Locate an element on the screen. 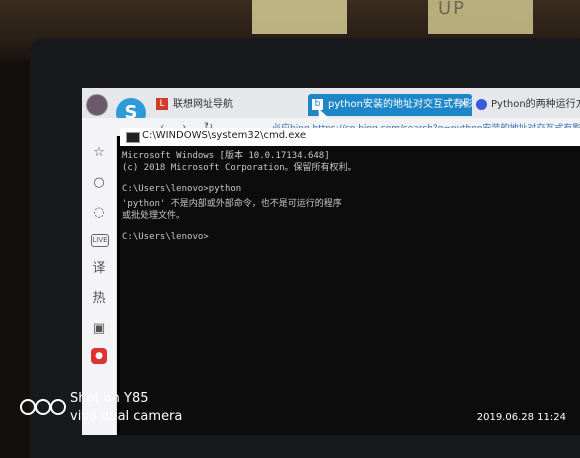 This screenshot has width=580, height=458. console-prompt: C:\Users\lenovo> is located at coordinates (165, 237).